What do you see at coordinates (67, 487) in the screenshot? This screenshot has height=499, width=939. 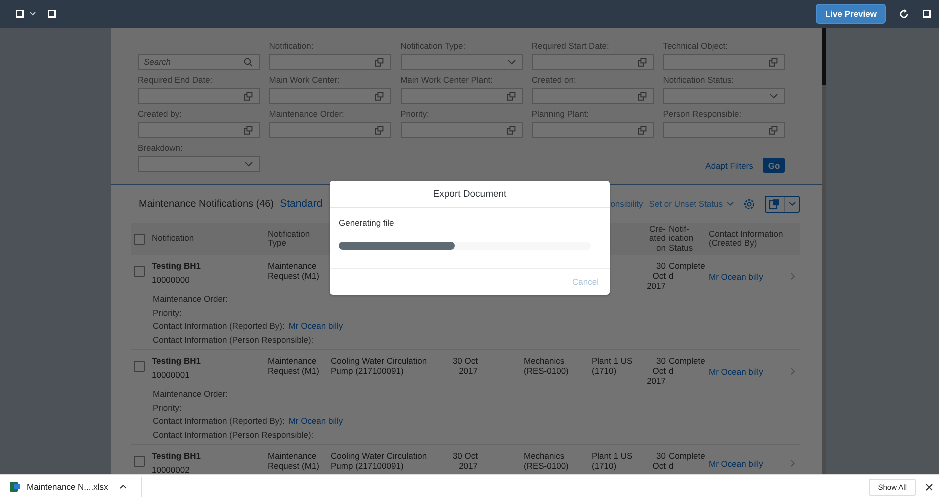 I see `download-file-name: Maintenance N....xlsx` at bounding box center [67, 487].